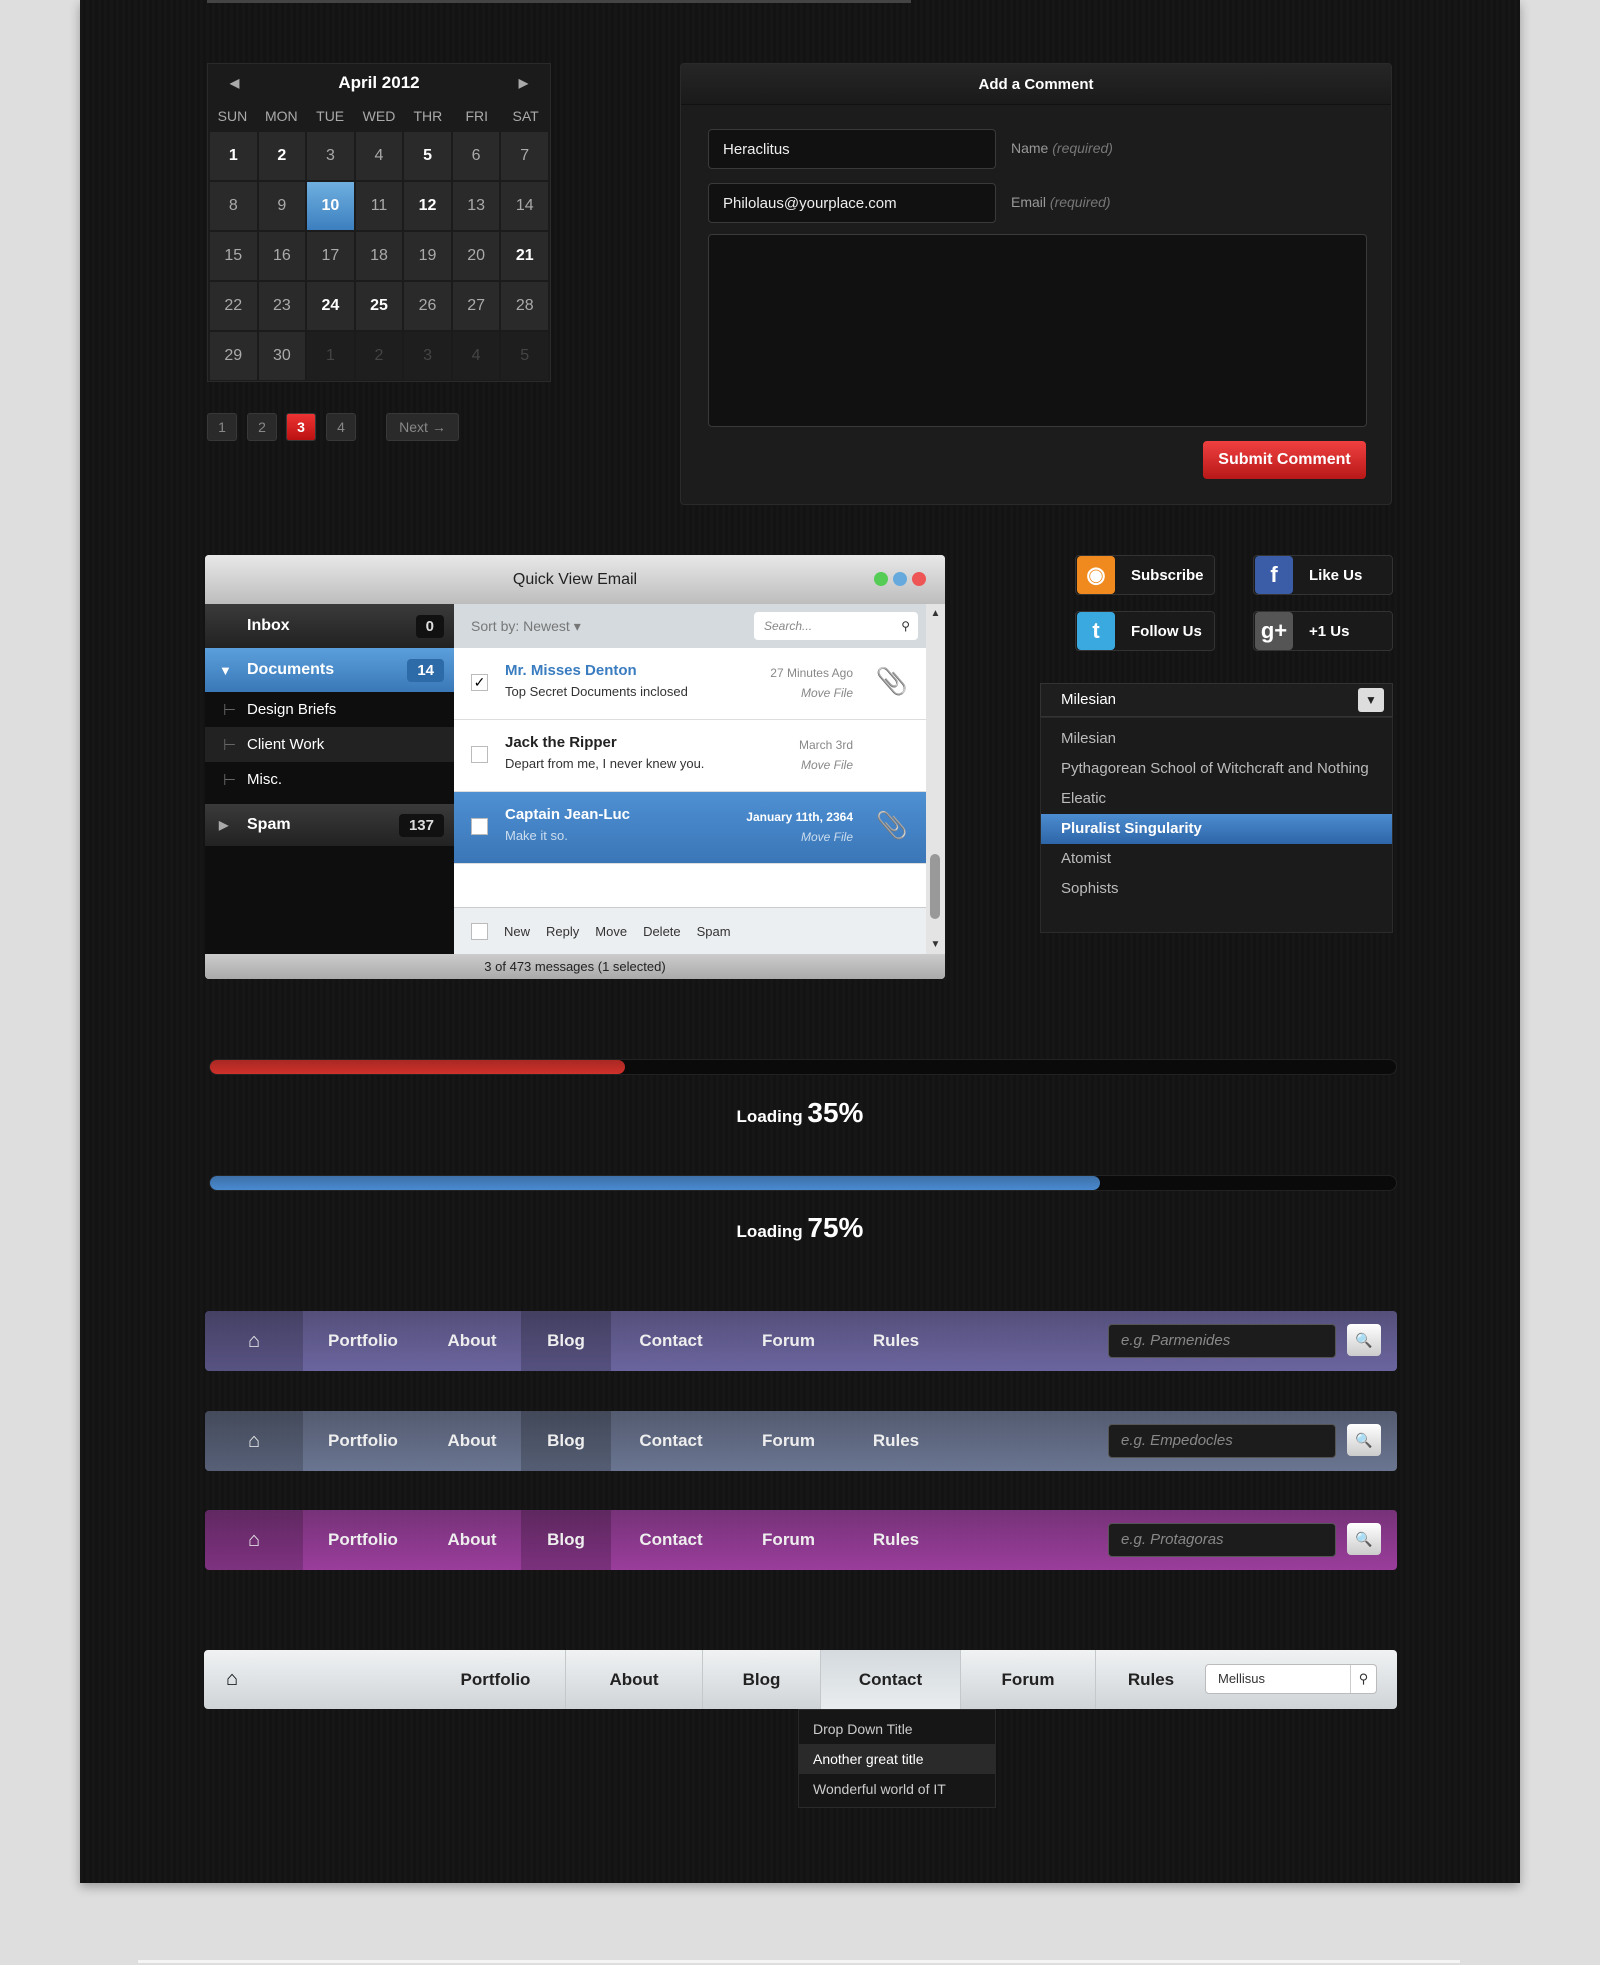  I want to click on select-all-checkbox, so click(479, 931).